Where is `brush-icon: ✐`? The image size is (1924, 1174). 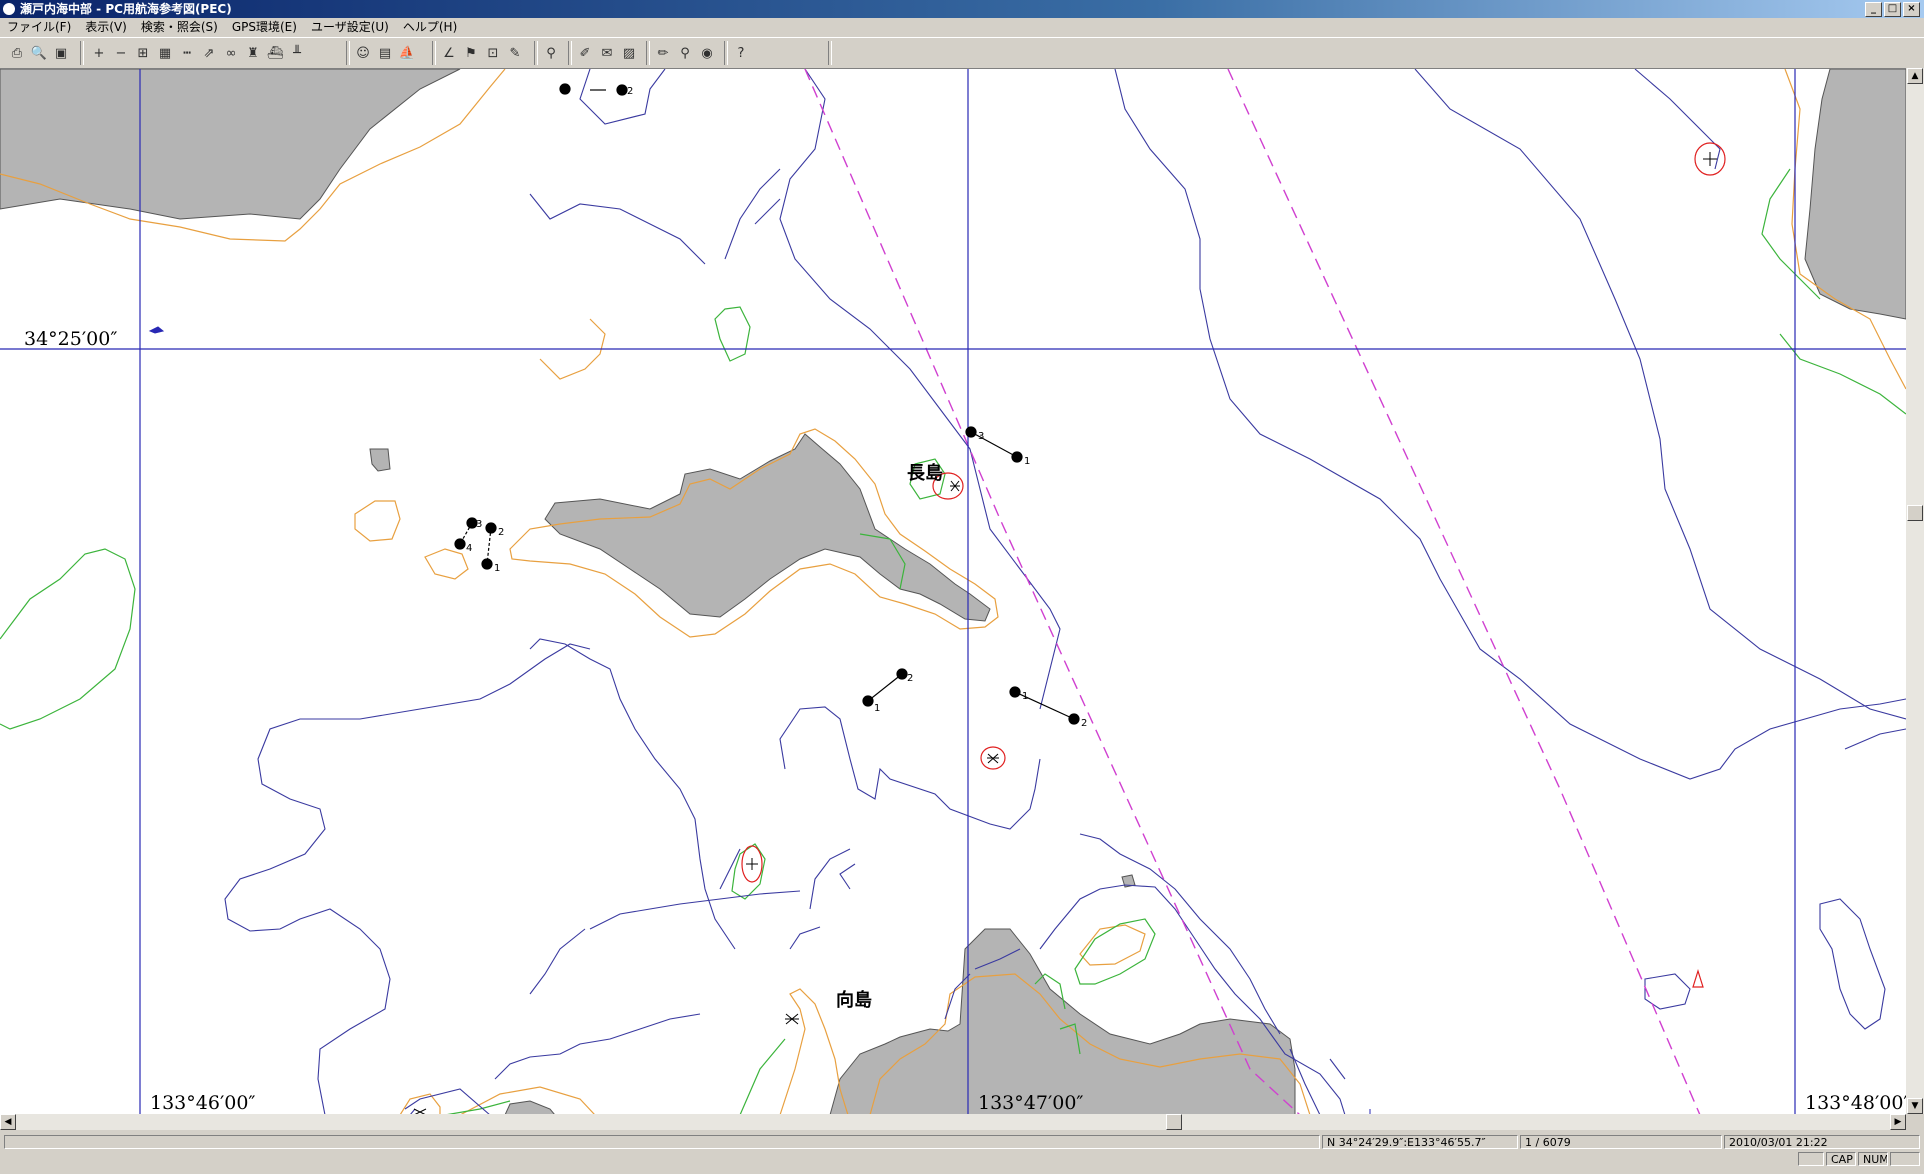
brush-icon: ✐ is located at coordinates (585, 53).